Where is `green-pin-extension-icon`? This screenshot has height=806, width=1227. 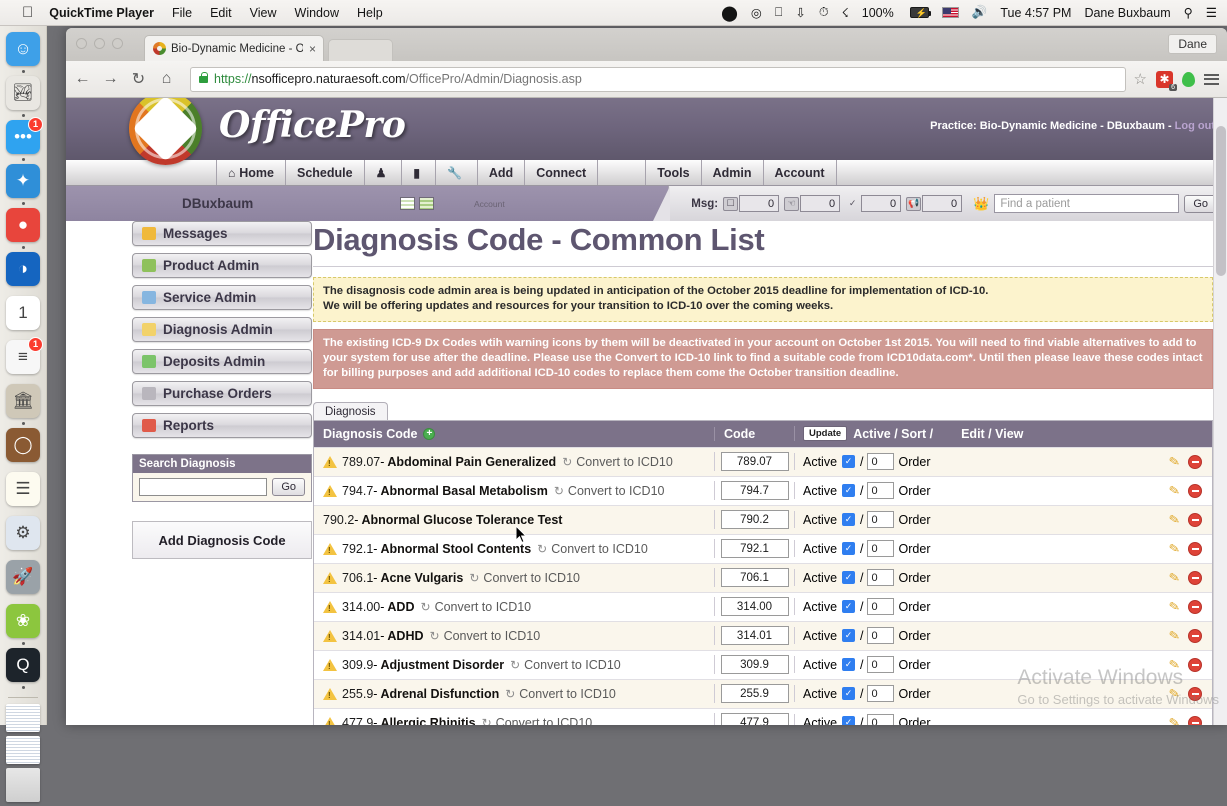
green-pin-extension-icon is located at coordinates (1188, 79).